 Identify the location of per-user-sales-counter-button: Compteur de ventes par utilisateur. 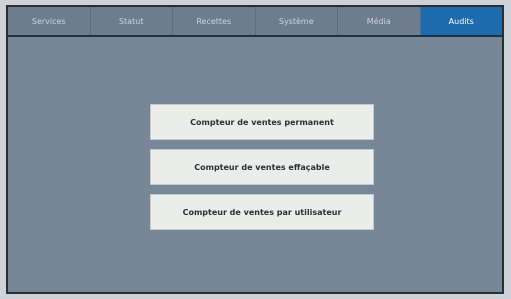
(262, 212).